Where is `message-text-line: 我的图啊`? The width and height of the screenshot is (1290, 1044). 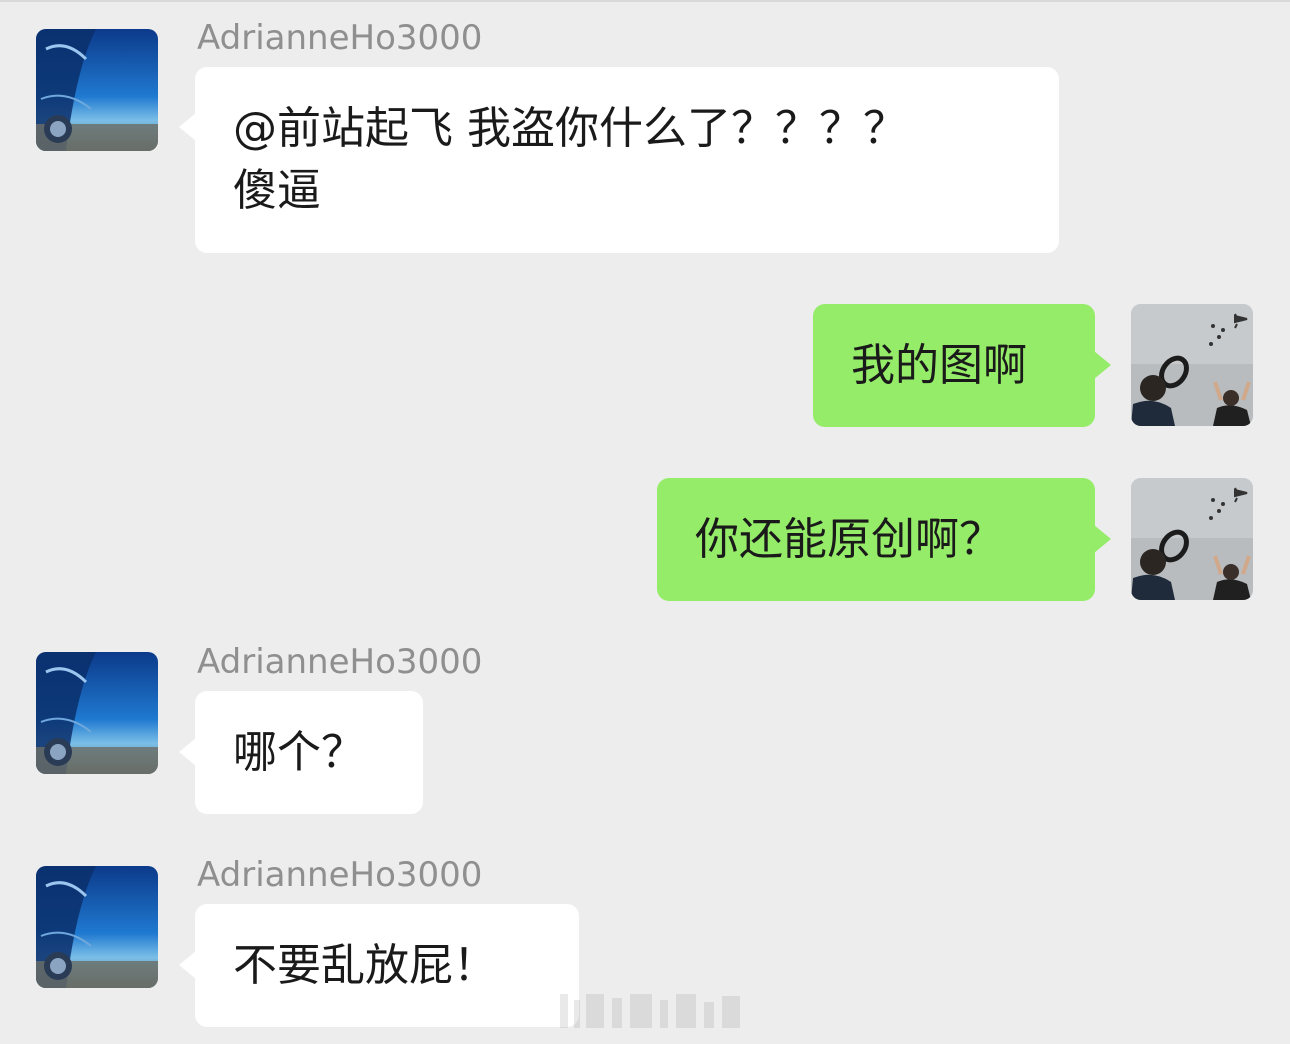
message-text-line: 我的图啊 is located at coordinates (939, 365).